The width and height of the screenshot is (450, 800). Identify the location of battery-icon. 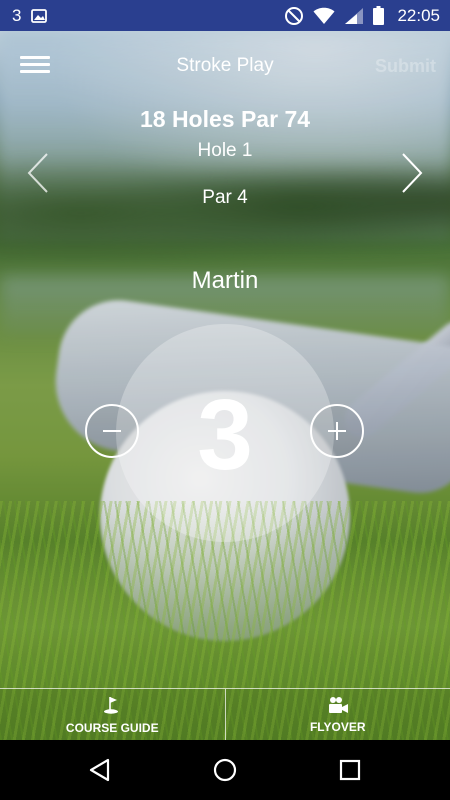
(379, 15).